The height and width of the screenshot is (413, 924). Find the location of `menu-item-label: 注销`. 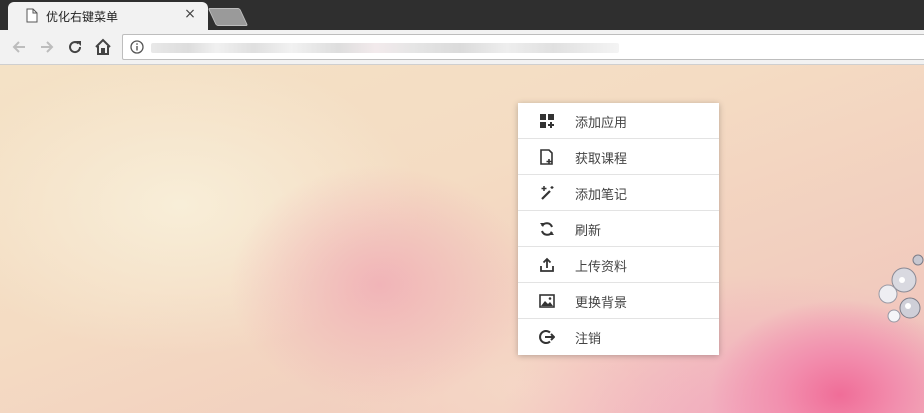

menu-item-label: 注销 is located at coordinates (588, 339).